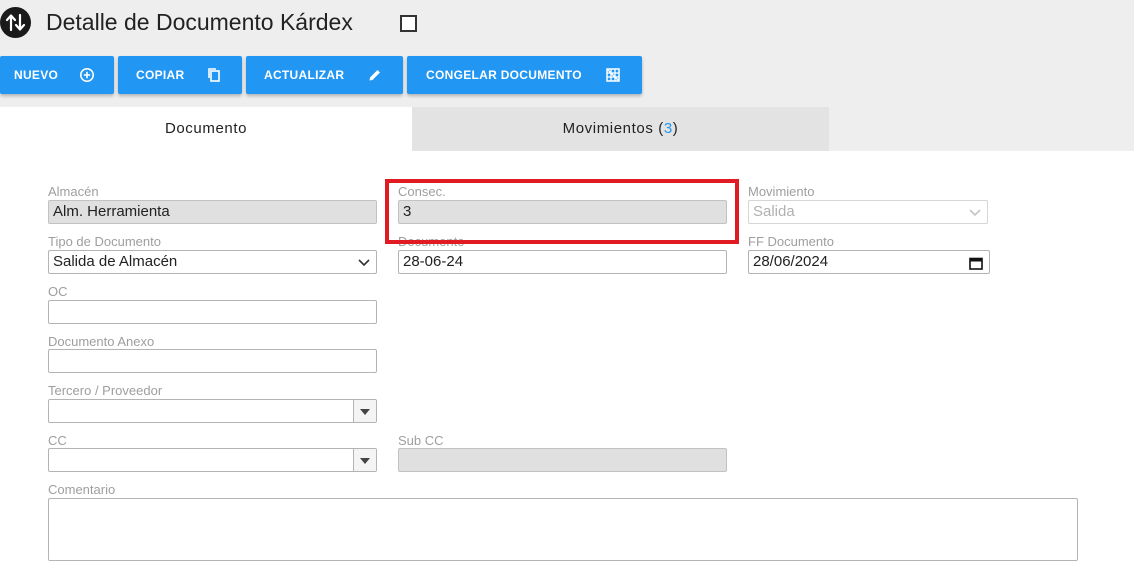 The width and height of the screenshot is (1134, 577). I want to click on ff-documento-date-field: 28/06/2024, so click(869, 262).